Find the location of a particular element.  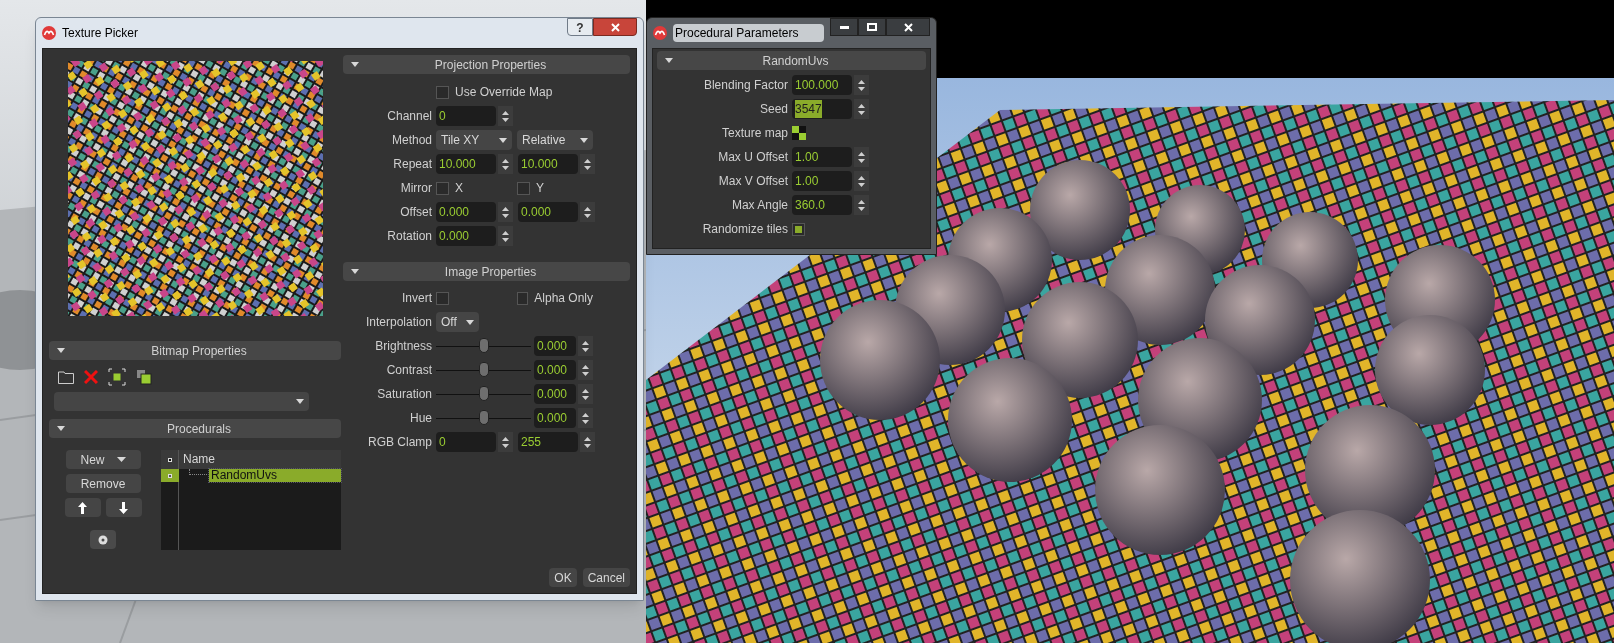

maximize-icon is located at coordinates (872, 27).